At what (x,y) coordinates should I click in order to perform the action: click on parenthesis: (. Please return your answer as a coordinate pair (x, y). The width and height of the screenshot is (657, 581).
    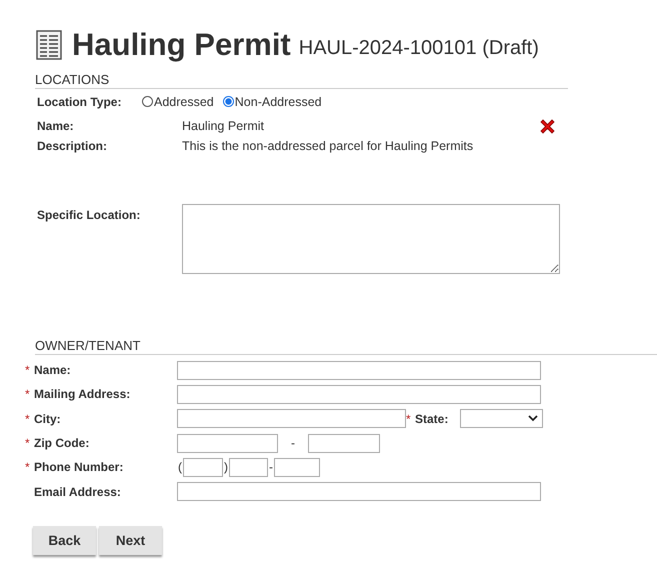
    Looking at the image, I should click on (180, 467).